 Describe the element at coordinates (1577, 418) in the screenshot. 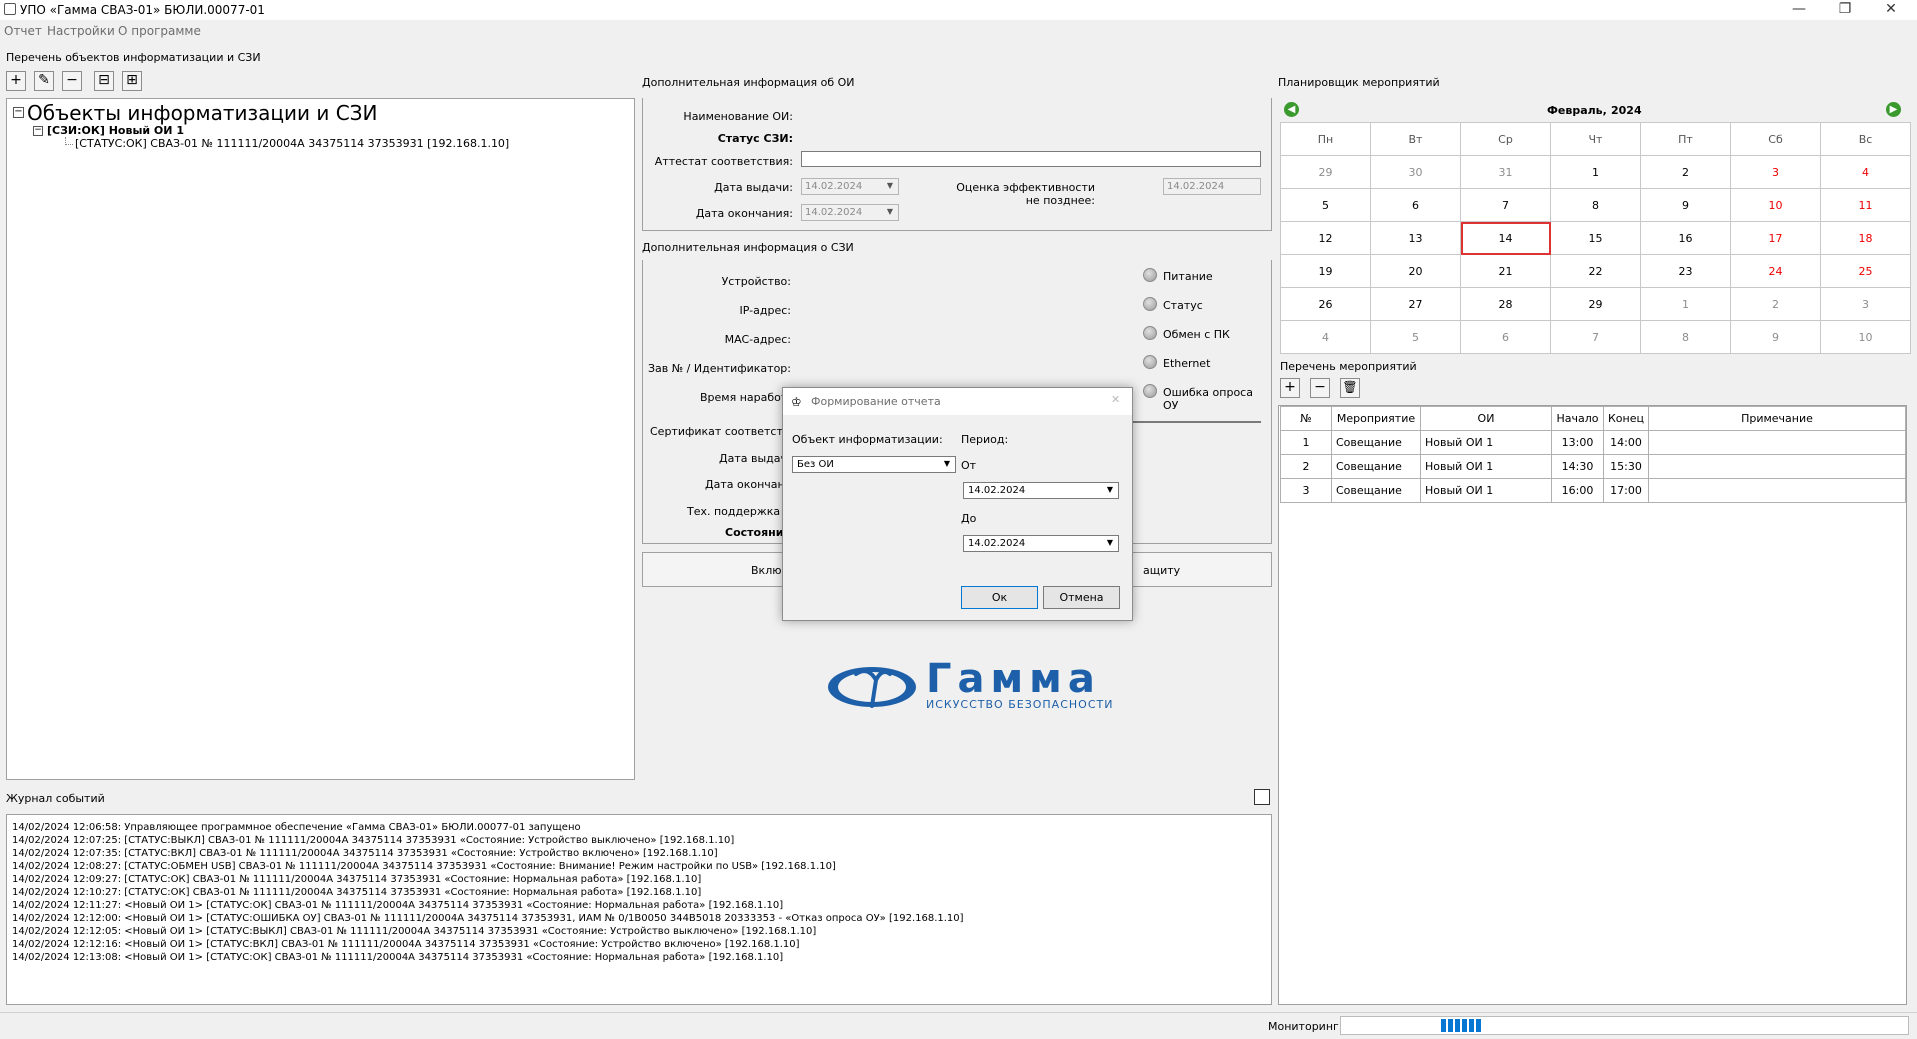

I see `col-header: Начало` at that location.